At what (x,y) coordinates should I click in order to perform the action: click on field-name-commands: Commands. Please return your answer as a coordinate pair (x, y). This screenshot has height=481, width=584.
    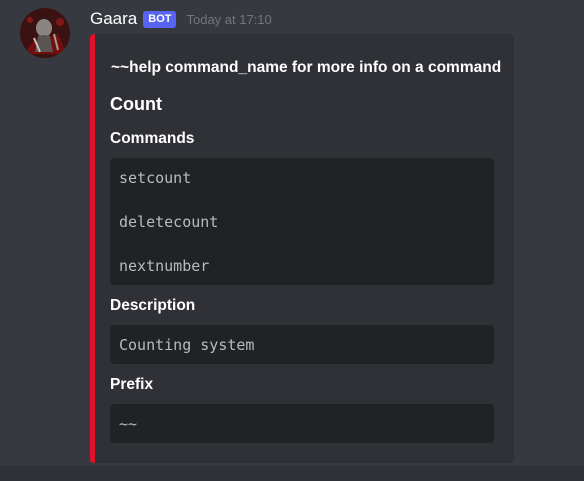
    Looking at the image, I should click on (152, 138).